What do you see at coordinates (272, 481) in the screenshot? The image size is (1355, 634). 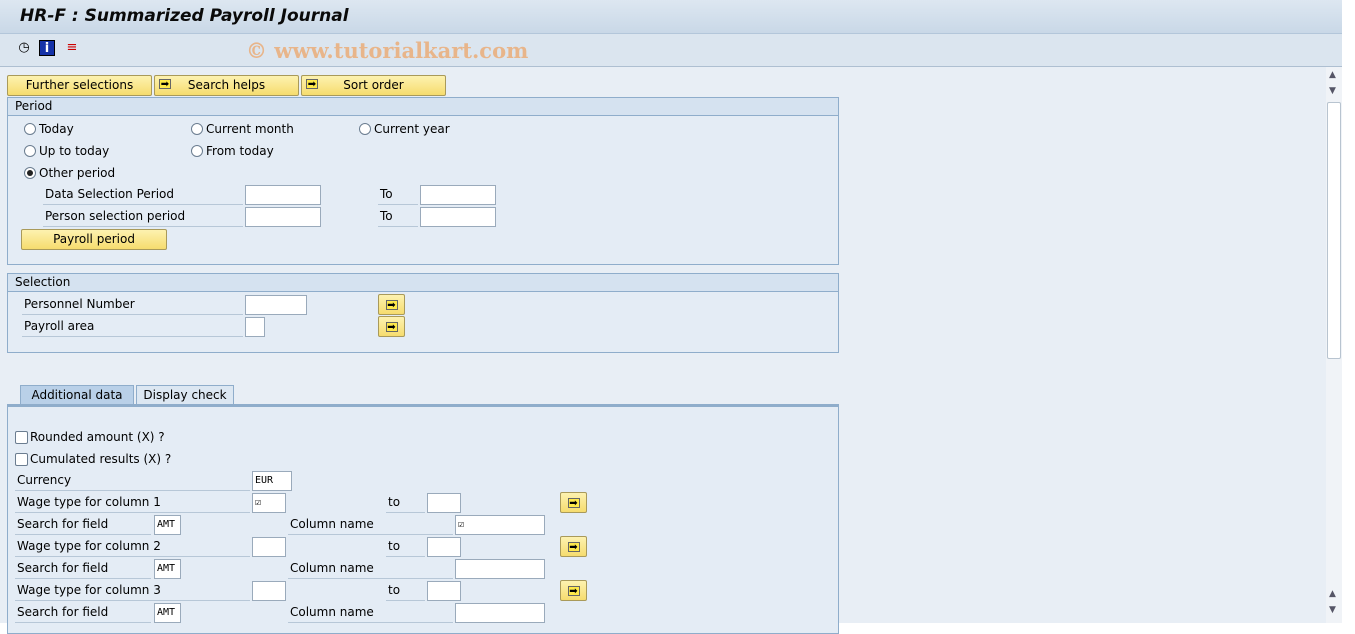 I see `currency-input: EUR` at bounding box center [272, 481].